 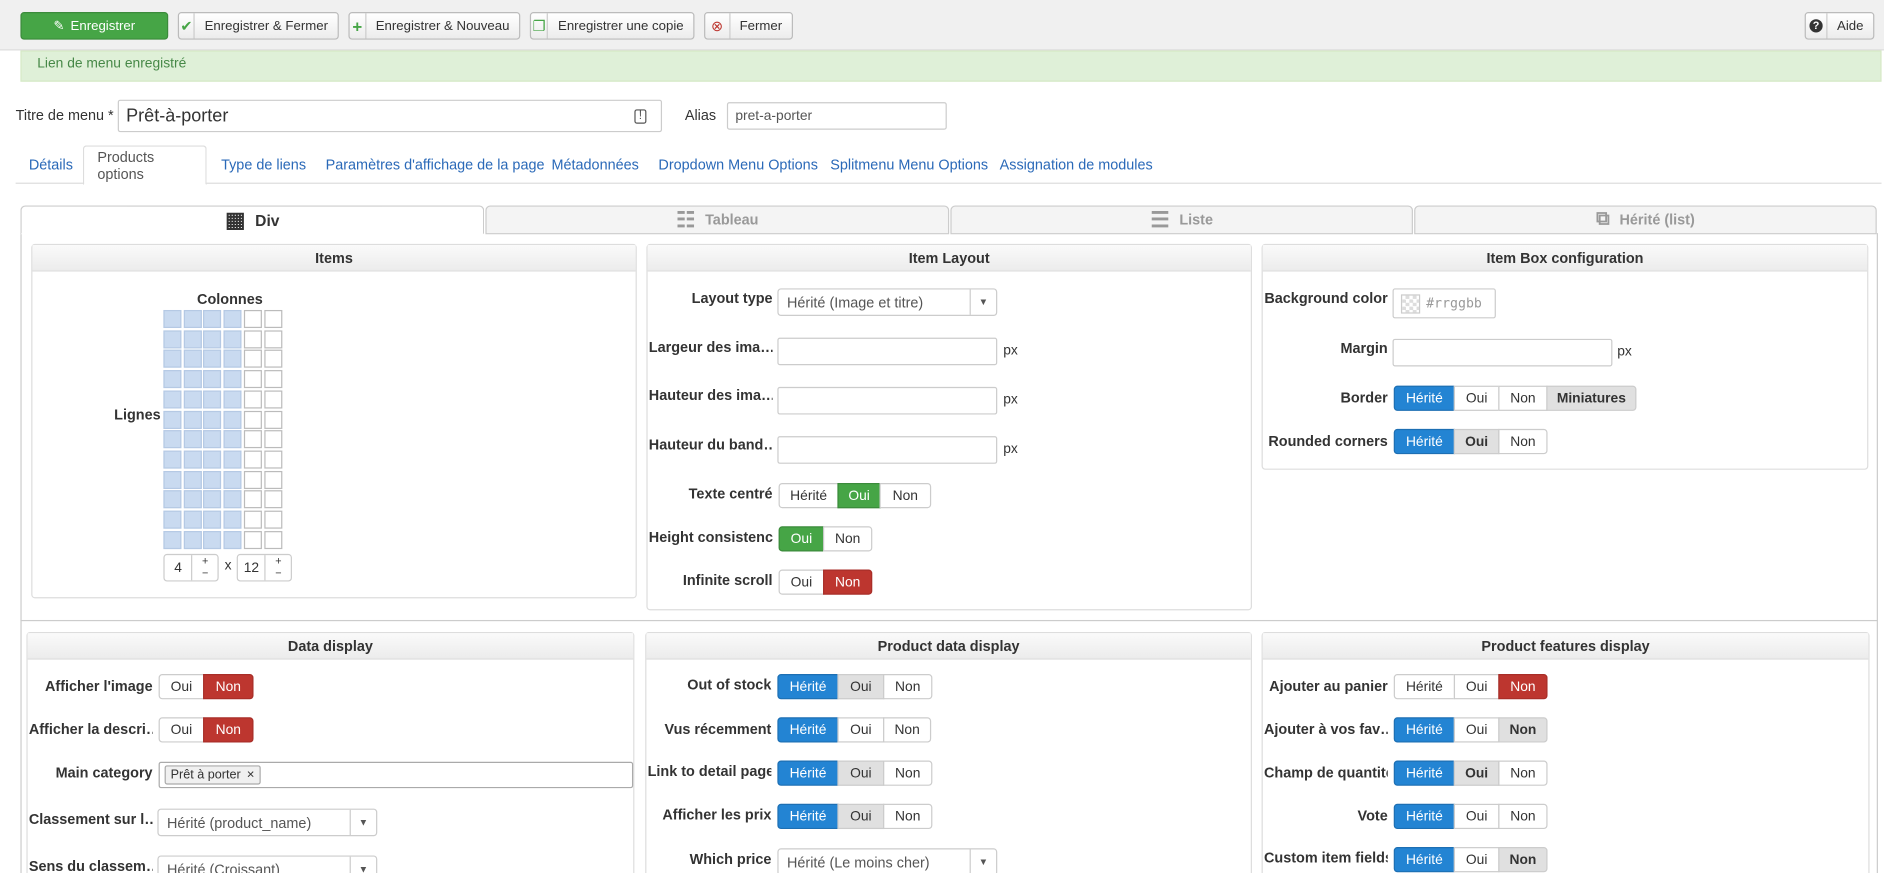 I want to click on title-input: Prêt-à-porter!, so click(x=390, y=116).